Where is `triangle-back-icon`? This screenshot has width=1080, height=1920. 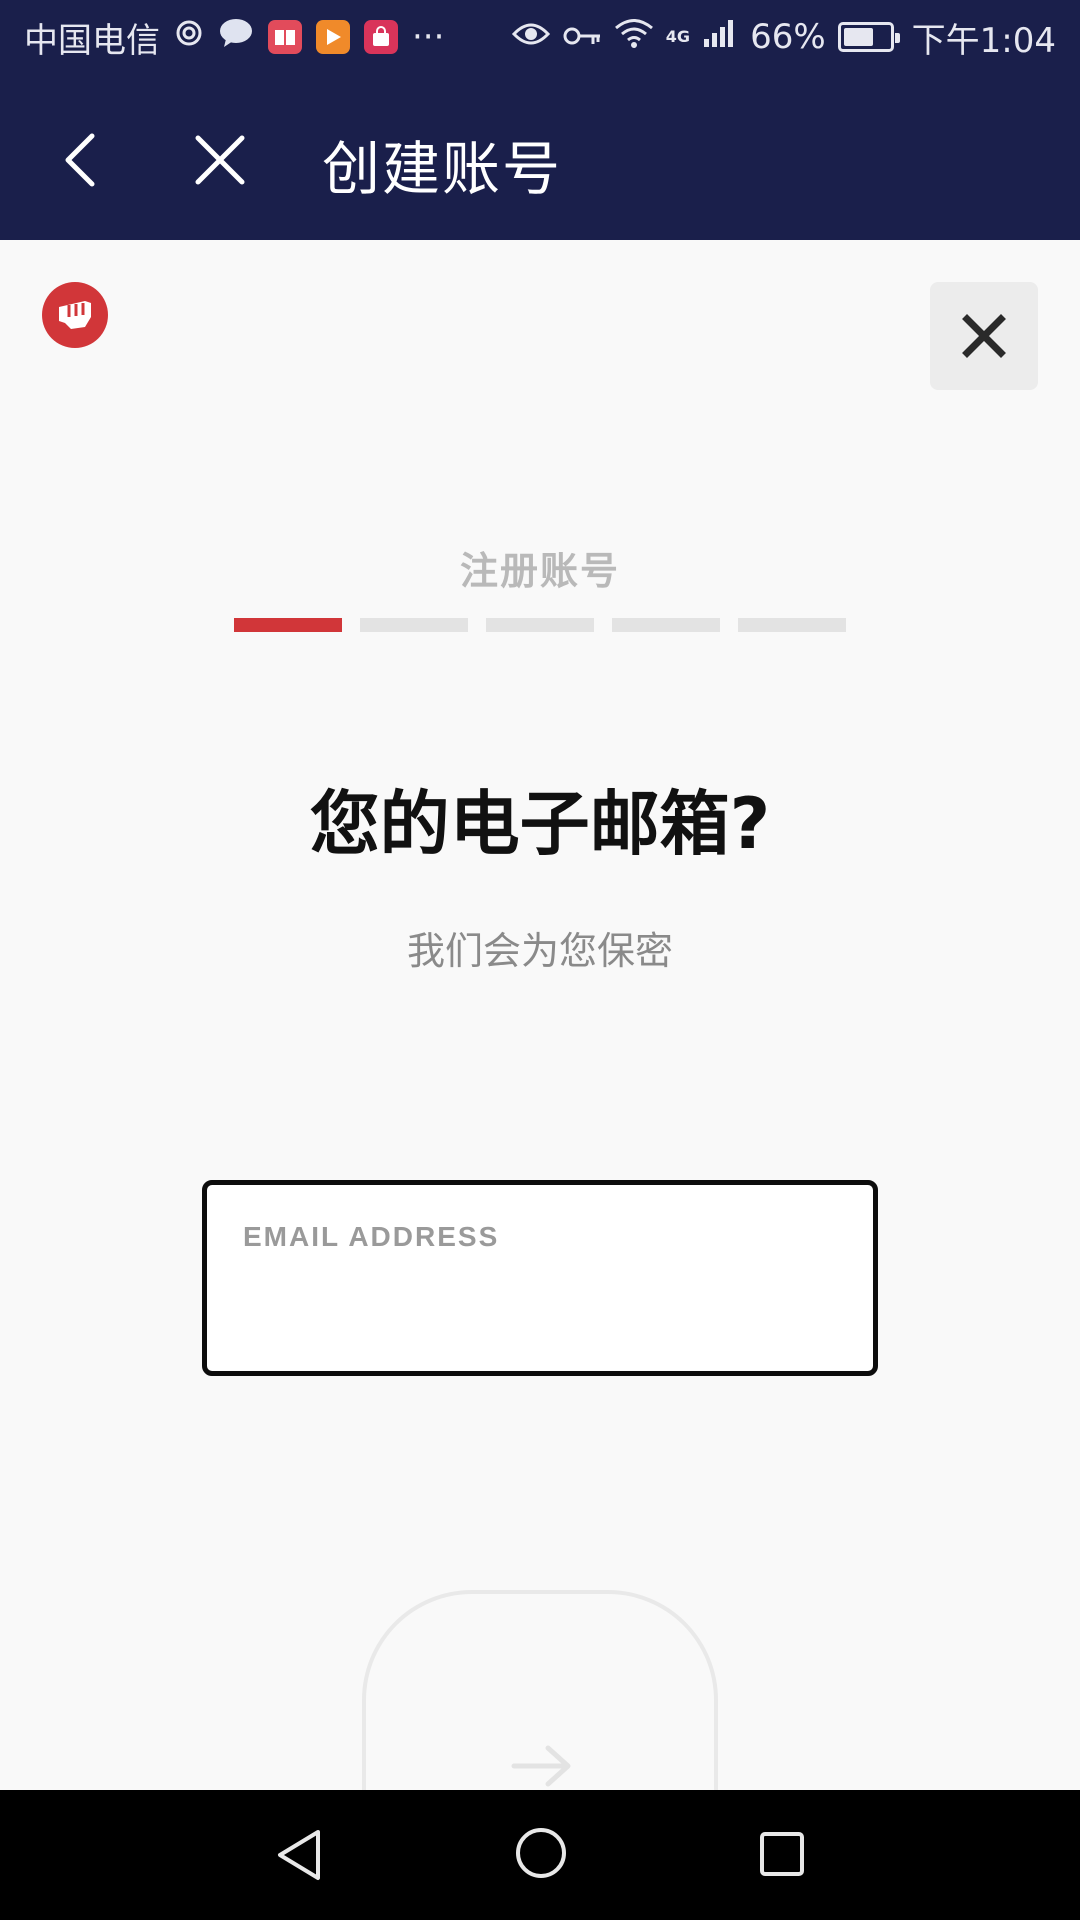
triangle-back-icon is located at coordinates (299, 1855).